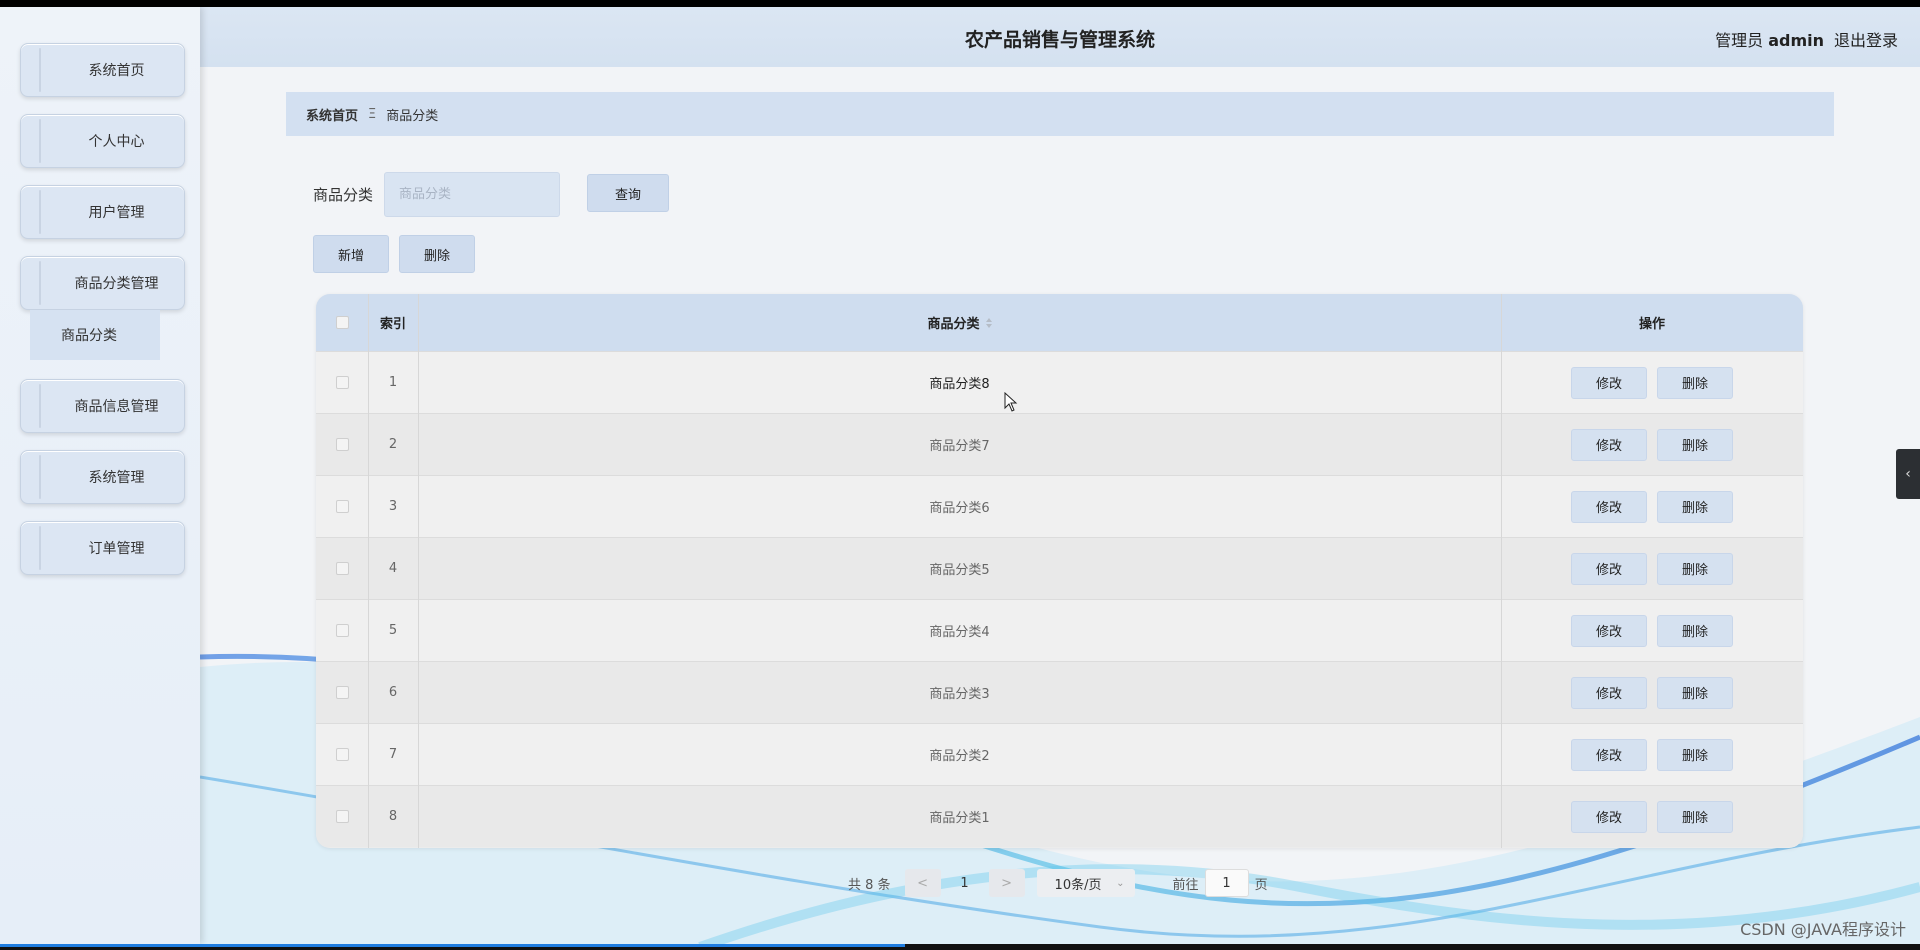 This screenshot has height=950, width=1920. Describe the element at coordinates (959, 818) in the screenshot. I see `row-category-name: 商品分类1` at that location.